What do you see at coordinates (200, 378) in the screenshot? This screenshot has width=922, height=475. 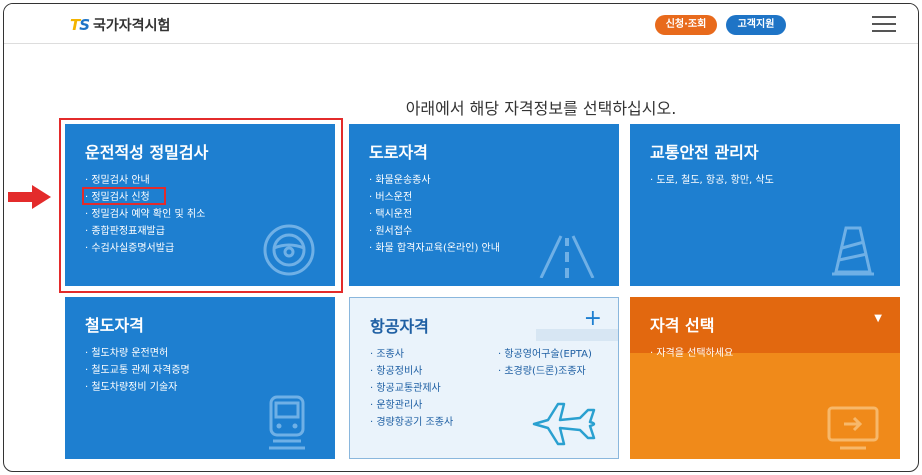 I see `card-rail-qualification: 철도자격 철도차량 운전면허 철도교통 관제 자격증명 철도차량정비 기술자` at bounding box center [200, 378].